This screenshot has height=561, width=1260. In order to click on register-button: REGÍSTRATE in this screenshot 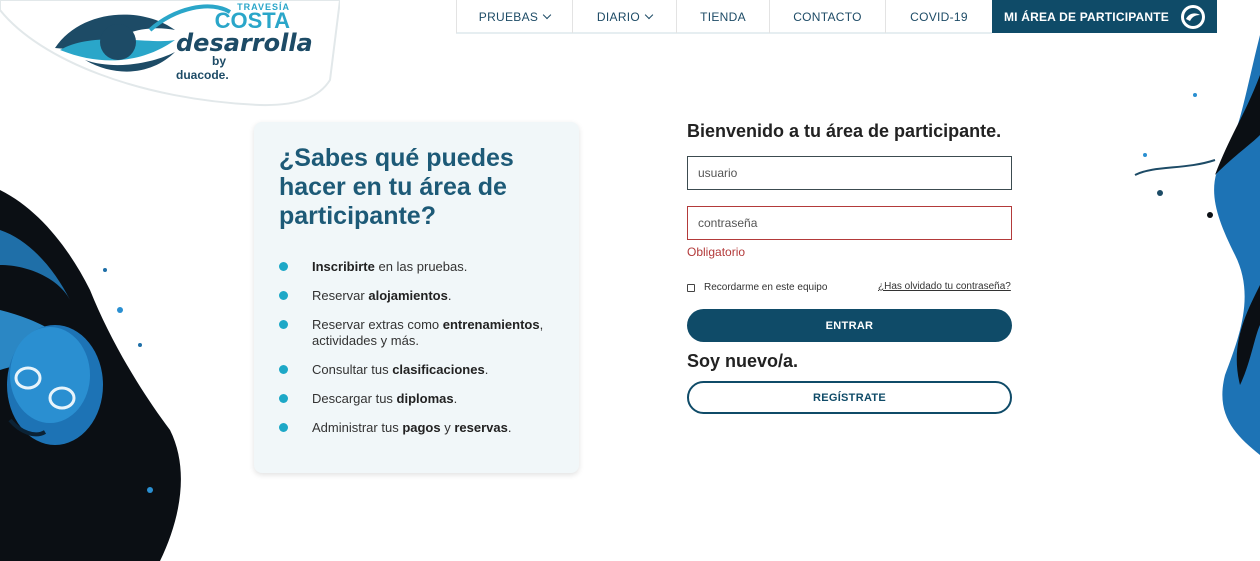, I will do `click(849, 397)`.